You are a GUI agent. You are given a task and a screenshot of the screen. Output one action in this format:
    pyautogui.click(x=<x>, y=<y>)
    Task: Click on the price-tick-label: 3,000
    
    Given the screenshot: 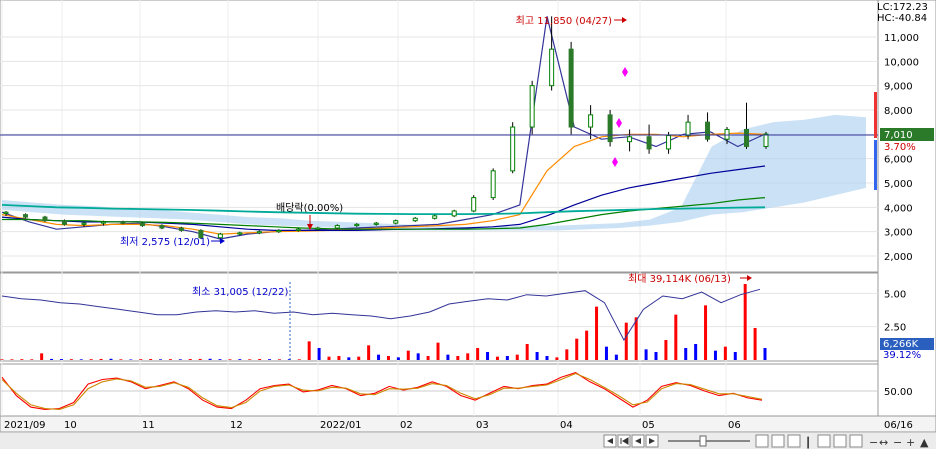 What is the action you would take?
    pyautogui.click(x=898, y=233)
    